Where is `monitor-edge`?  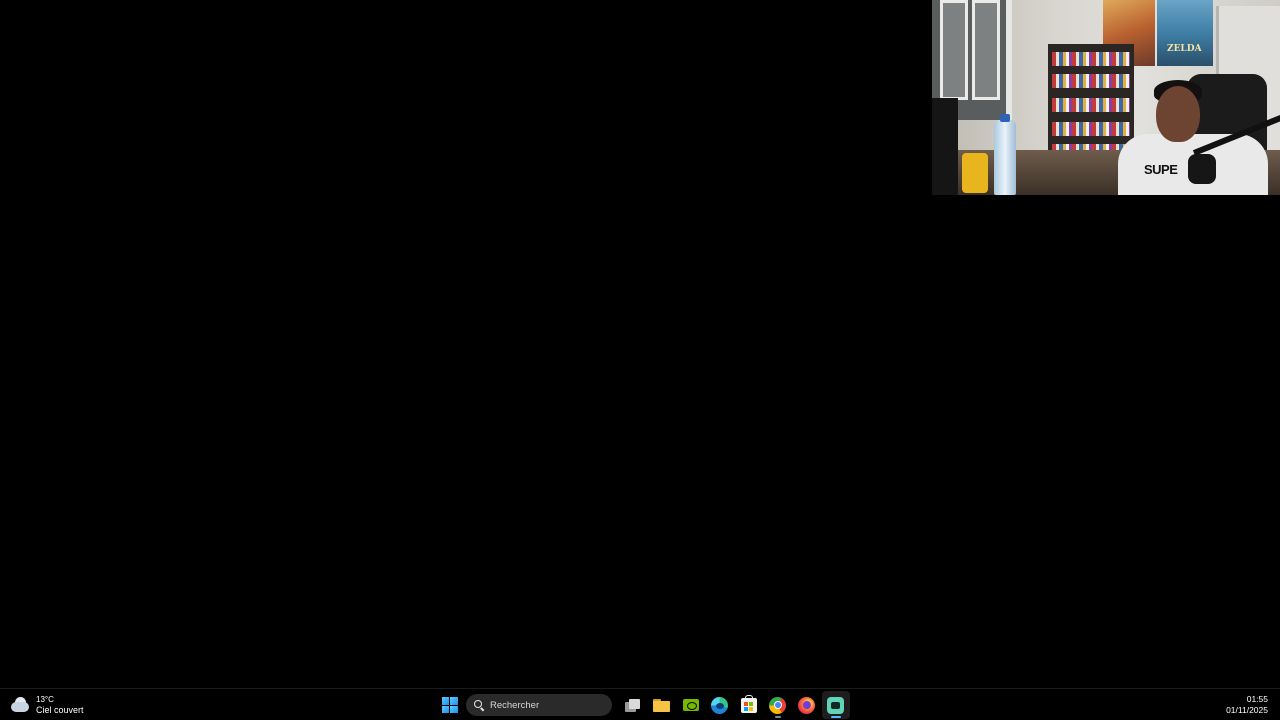
monitor-edge is located at coordinates (945, 146).